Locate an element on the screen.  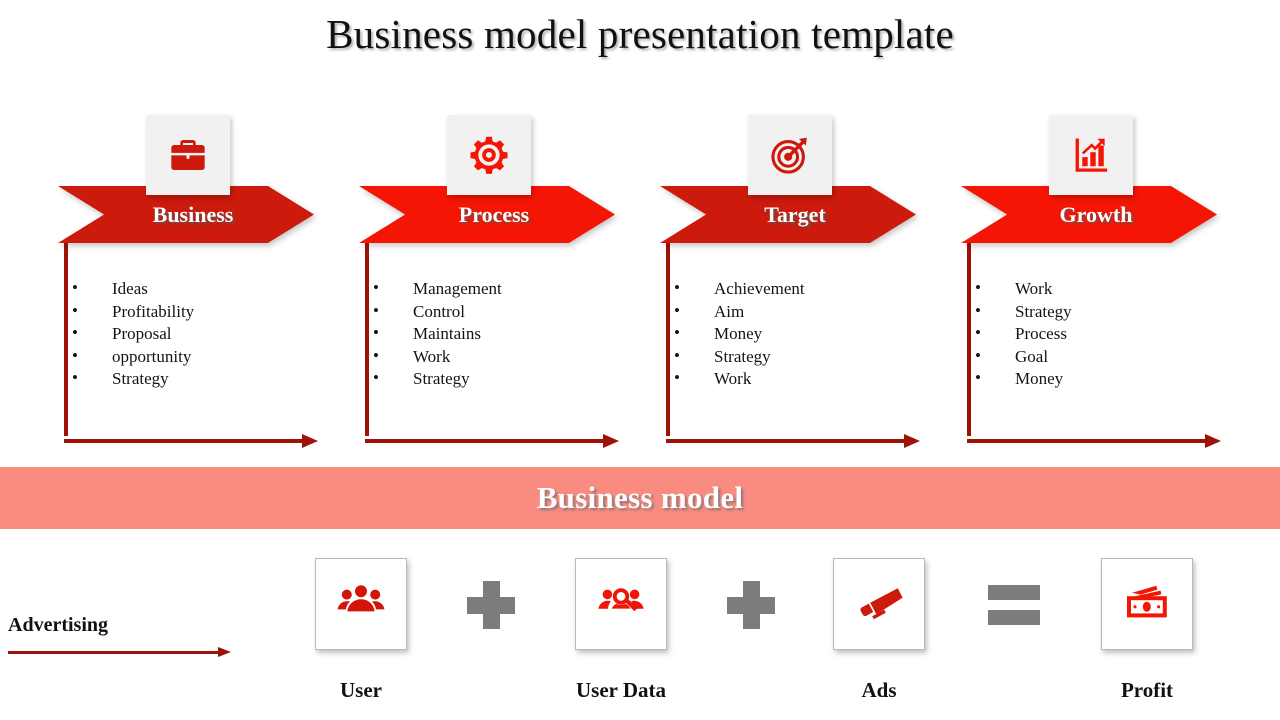
equation-item-label: Profit is located at coordinates (1147, 690).